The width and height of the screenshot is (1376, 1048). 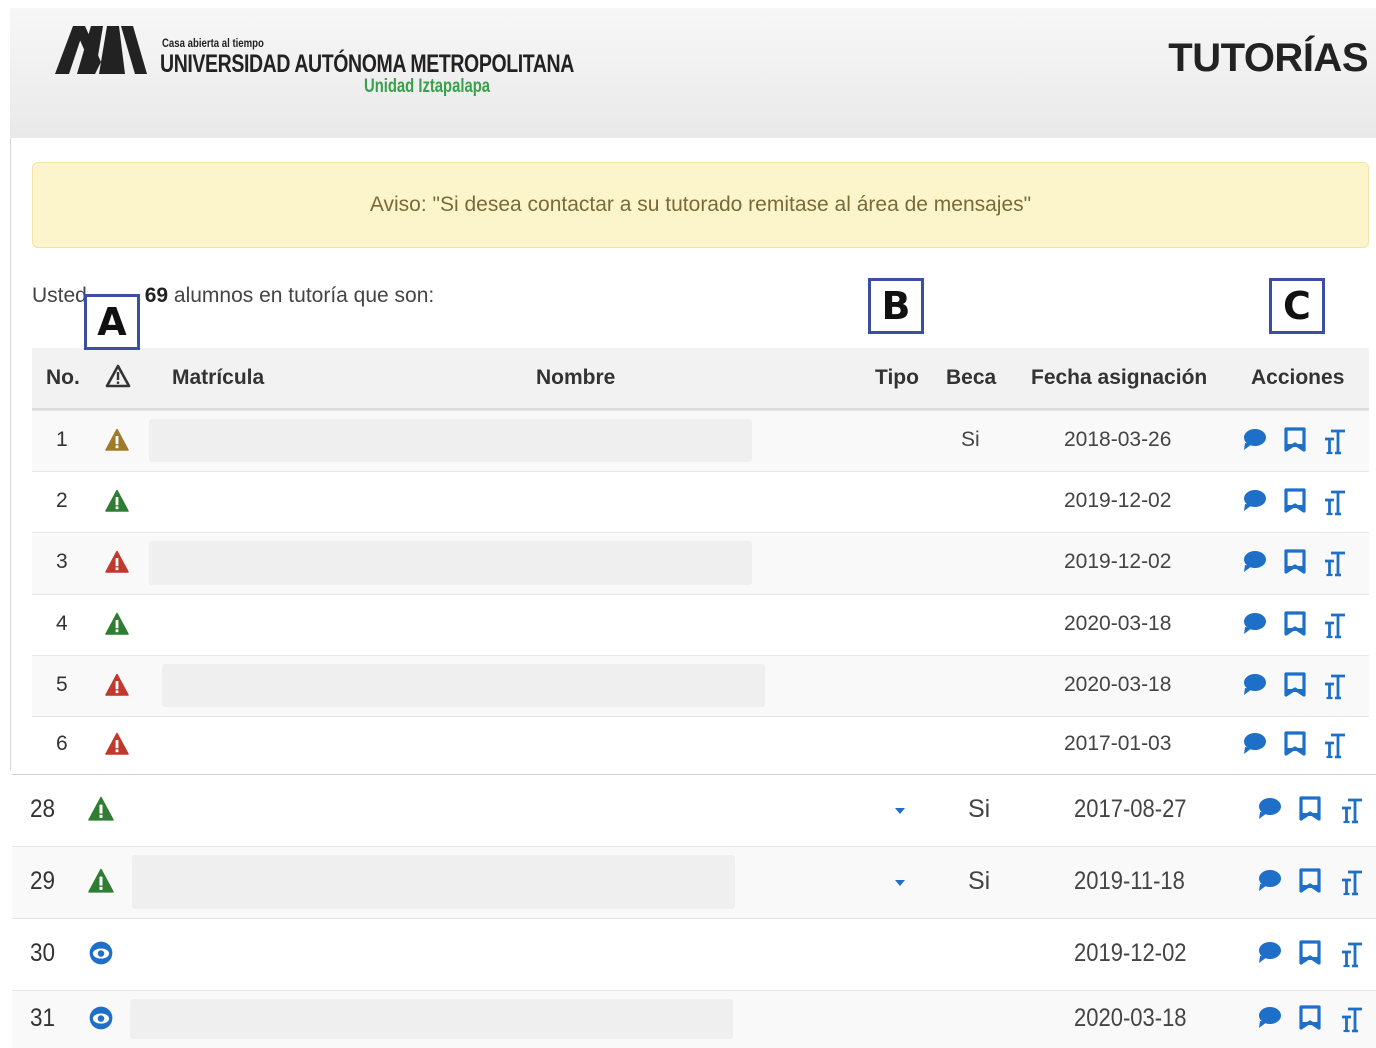 I want to click on uam-logo-icon, so click(x=101, y=50).